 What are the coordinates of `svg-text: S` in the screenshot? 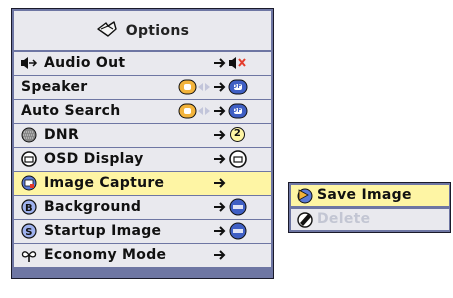 It's located at (29, 232).